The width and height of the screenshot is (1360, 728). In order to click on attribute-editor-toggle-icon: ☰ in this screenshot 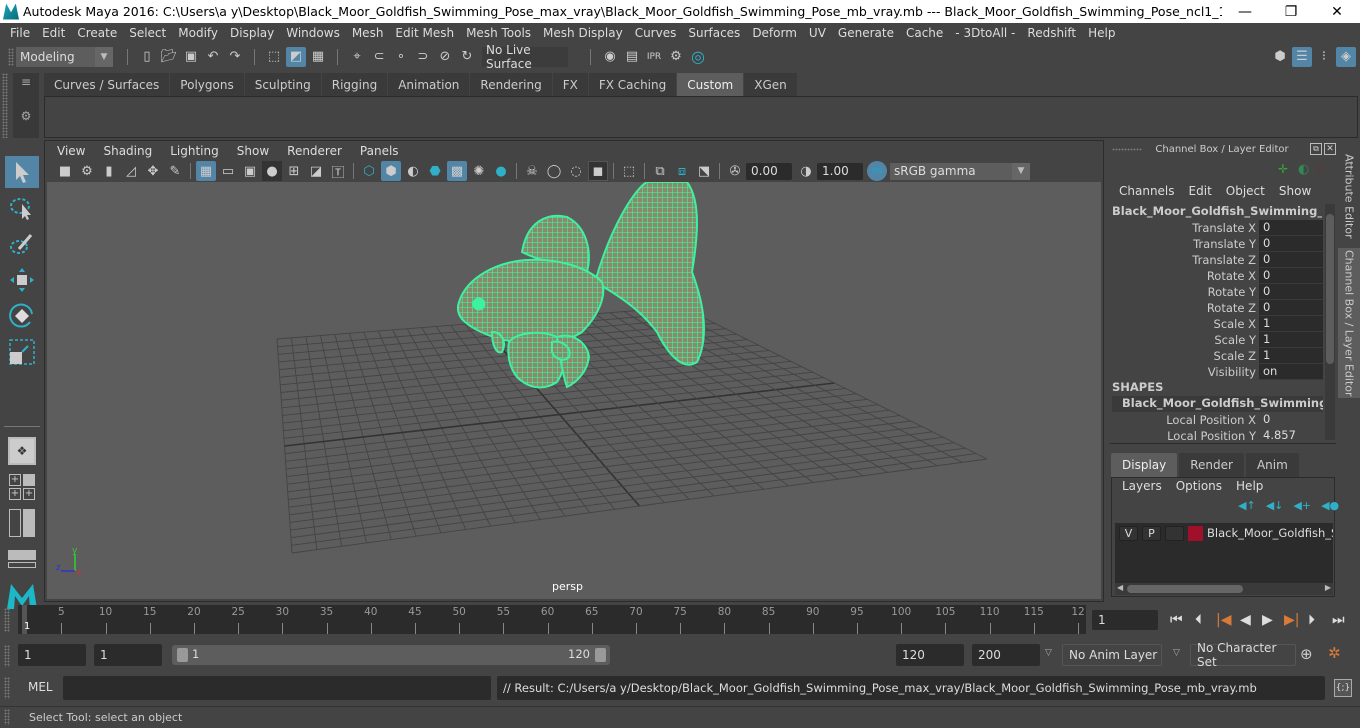, I will do `click(1302, 56)`.